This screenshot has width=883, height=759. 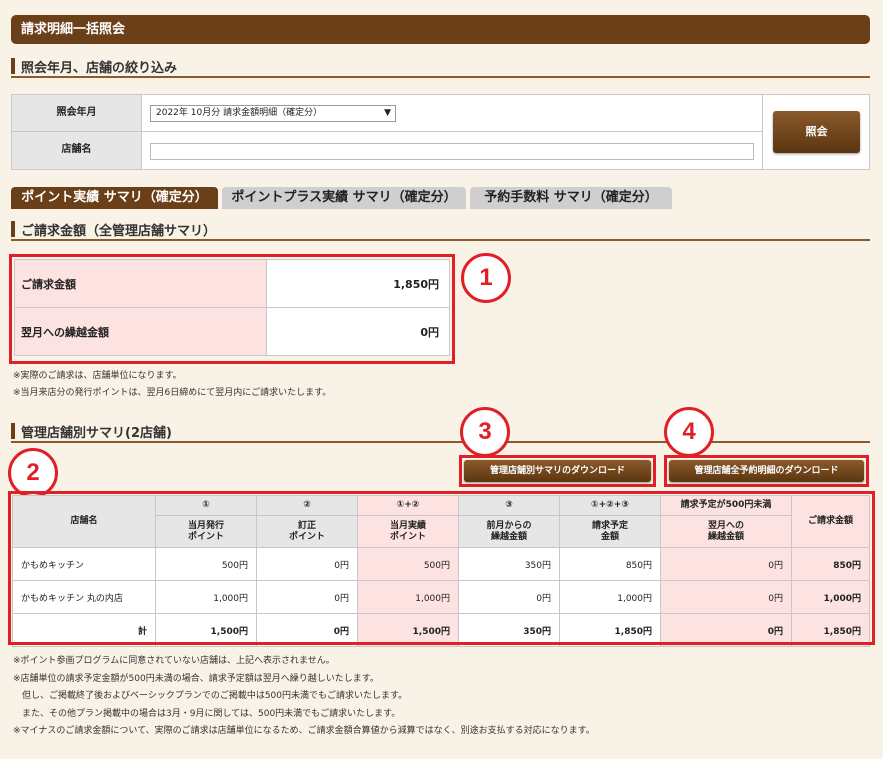 I want to click on billing-note-1: ※実際のご請求は、店舗単位になります。, so click(x=97, y=376).